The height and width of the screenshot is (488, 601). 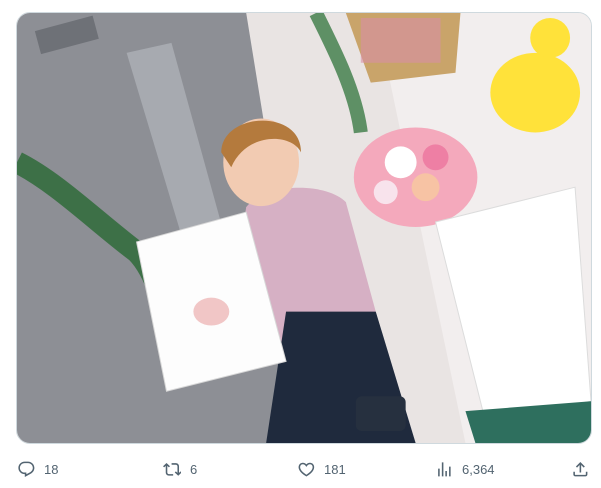 I want to click on reply-icon, so click(x=26, y=469).